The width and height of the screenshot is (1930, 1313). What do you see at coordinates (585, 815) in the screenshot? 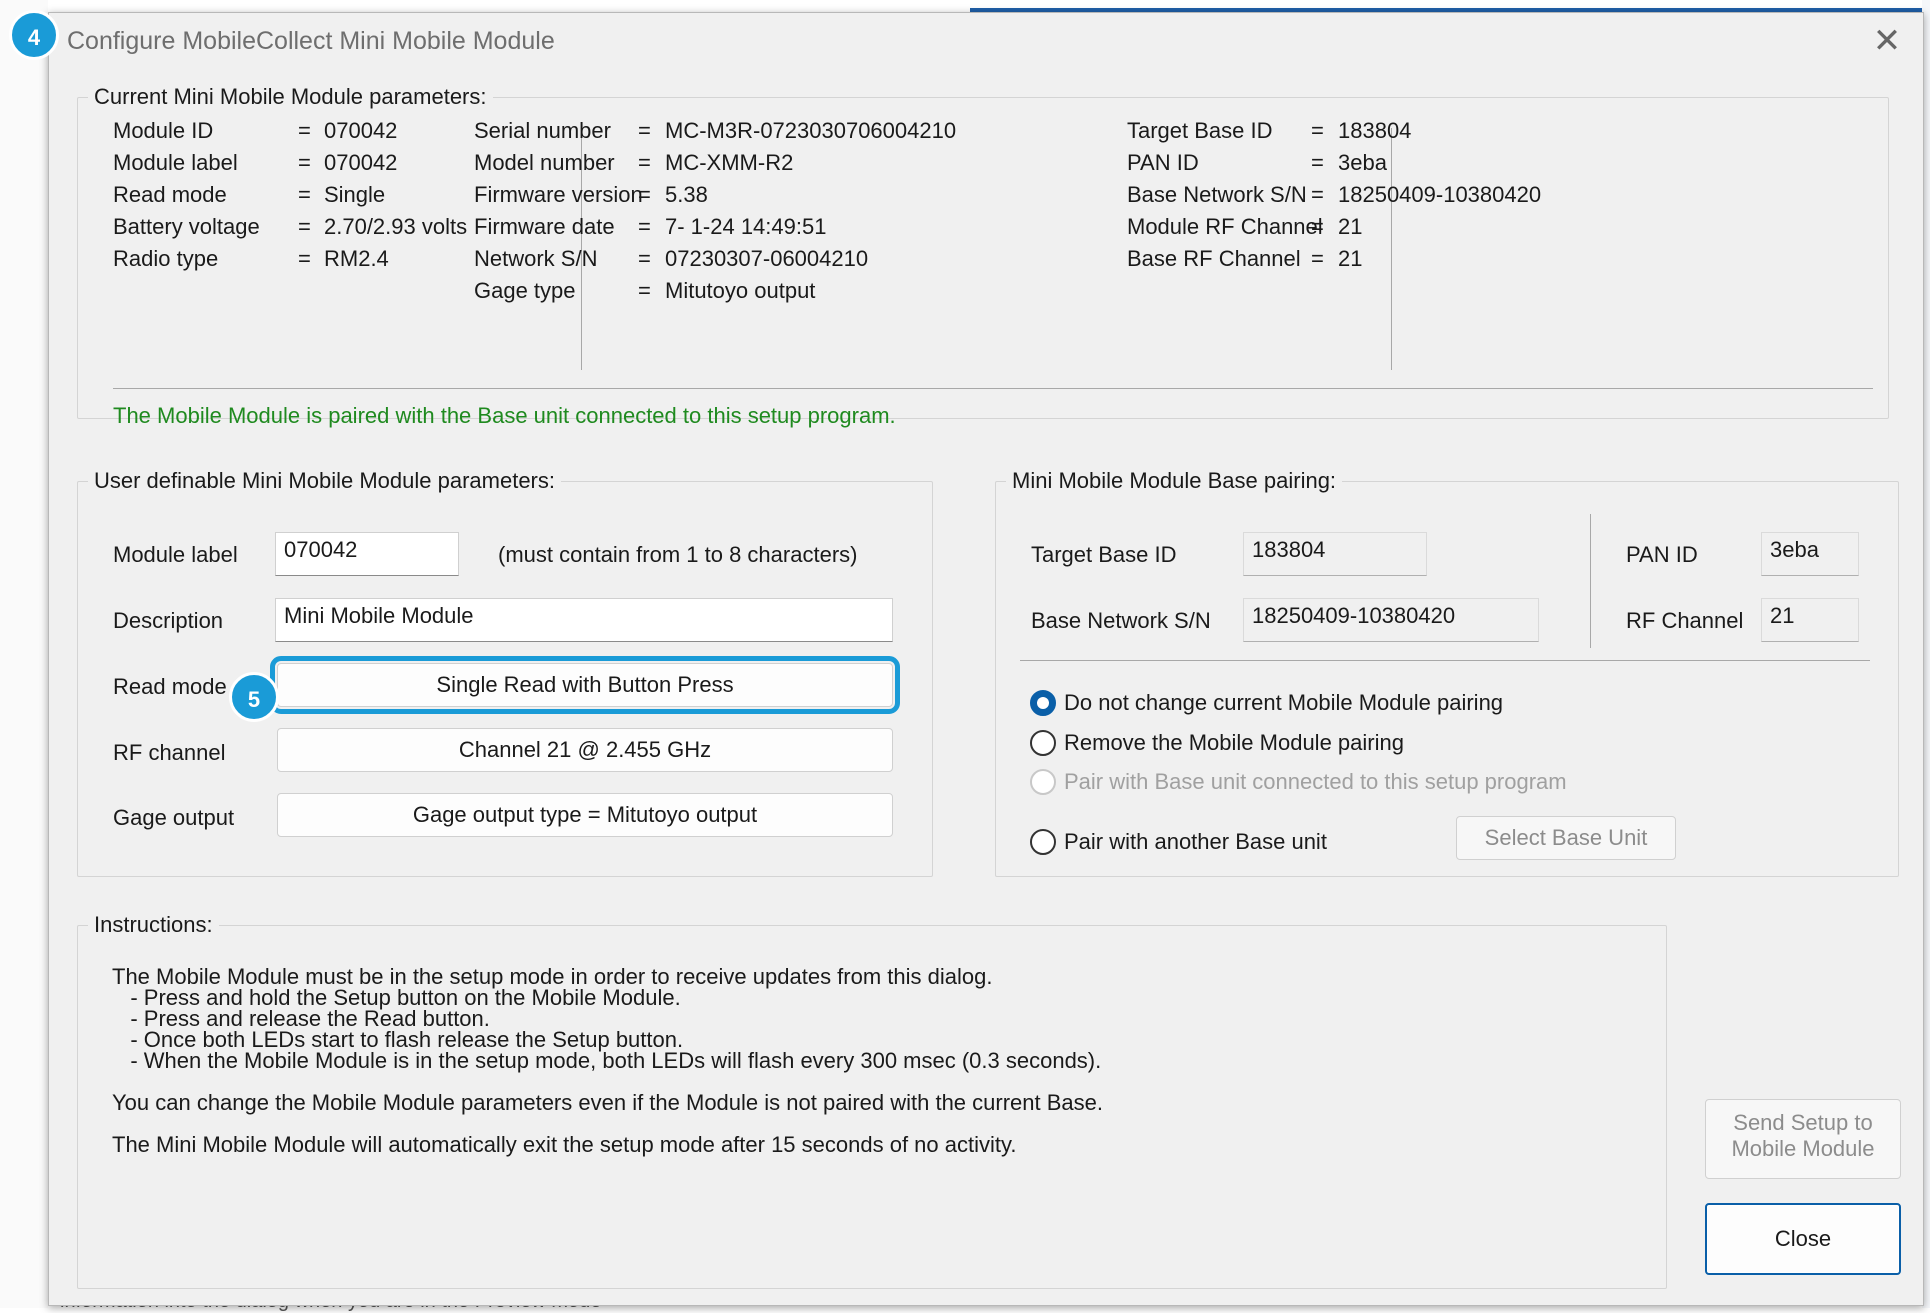
I see `gage-output-button: Gage output type = Mitutoyo output` at bounding box center [585, 815].